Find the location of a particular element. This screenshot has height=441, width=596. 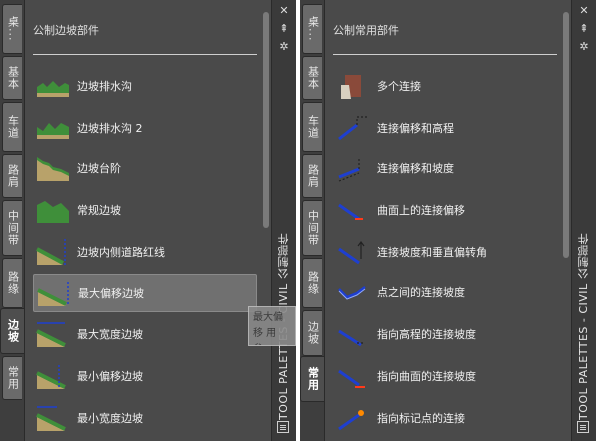

tool-item: 连接偏移和高程 is located at coordinates (444, 128).